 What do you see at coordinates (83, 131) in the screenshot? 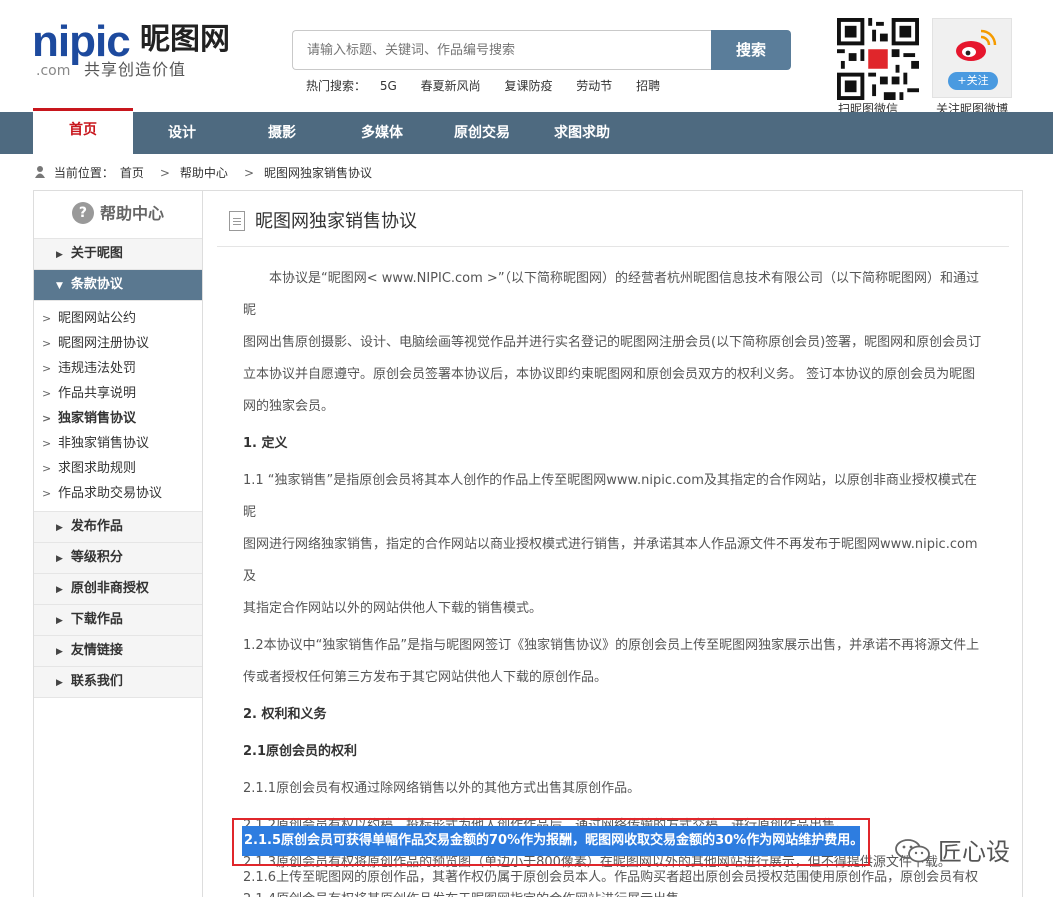
I see `nav-item-home: 首页` at bounding box center [83, 131].